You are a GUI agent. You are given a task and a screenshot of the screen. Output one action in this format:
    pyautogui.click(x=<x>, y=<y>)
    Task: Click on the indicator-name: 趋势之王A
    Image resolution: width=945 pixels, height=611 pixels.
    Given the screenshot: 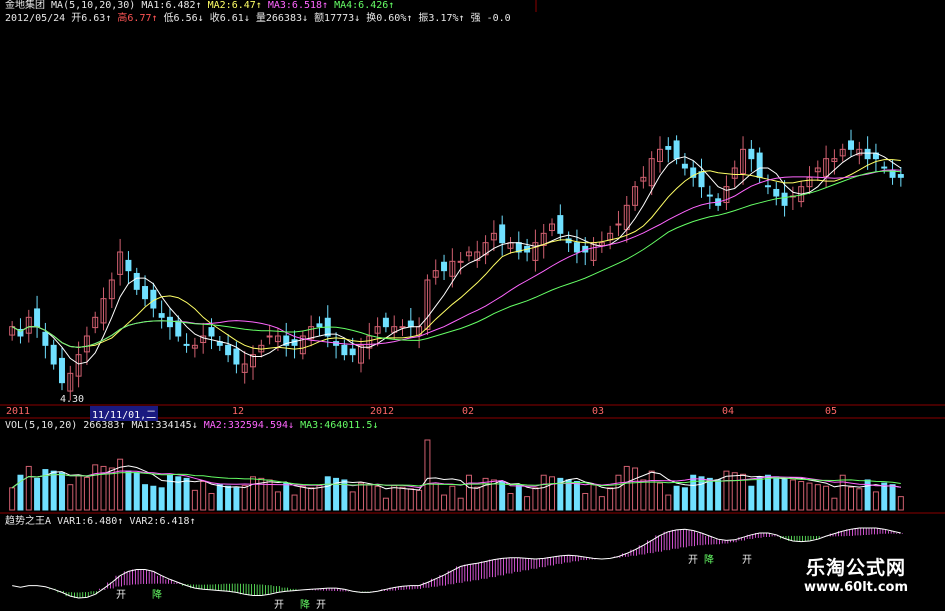 What is the action you would take?
    pyautogui.click(x=28, y=521)
    